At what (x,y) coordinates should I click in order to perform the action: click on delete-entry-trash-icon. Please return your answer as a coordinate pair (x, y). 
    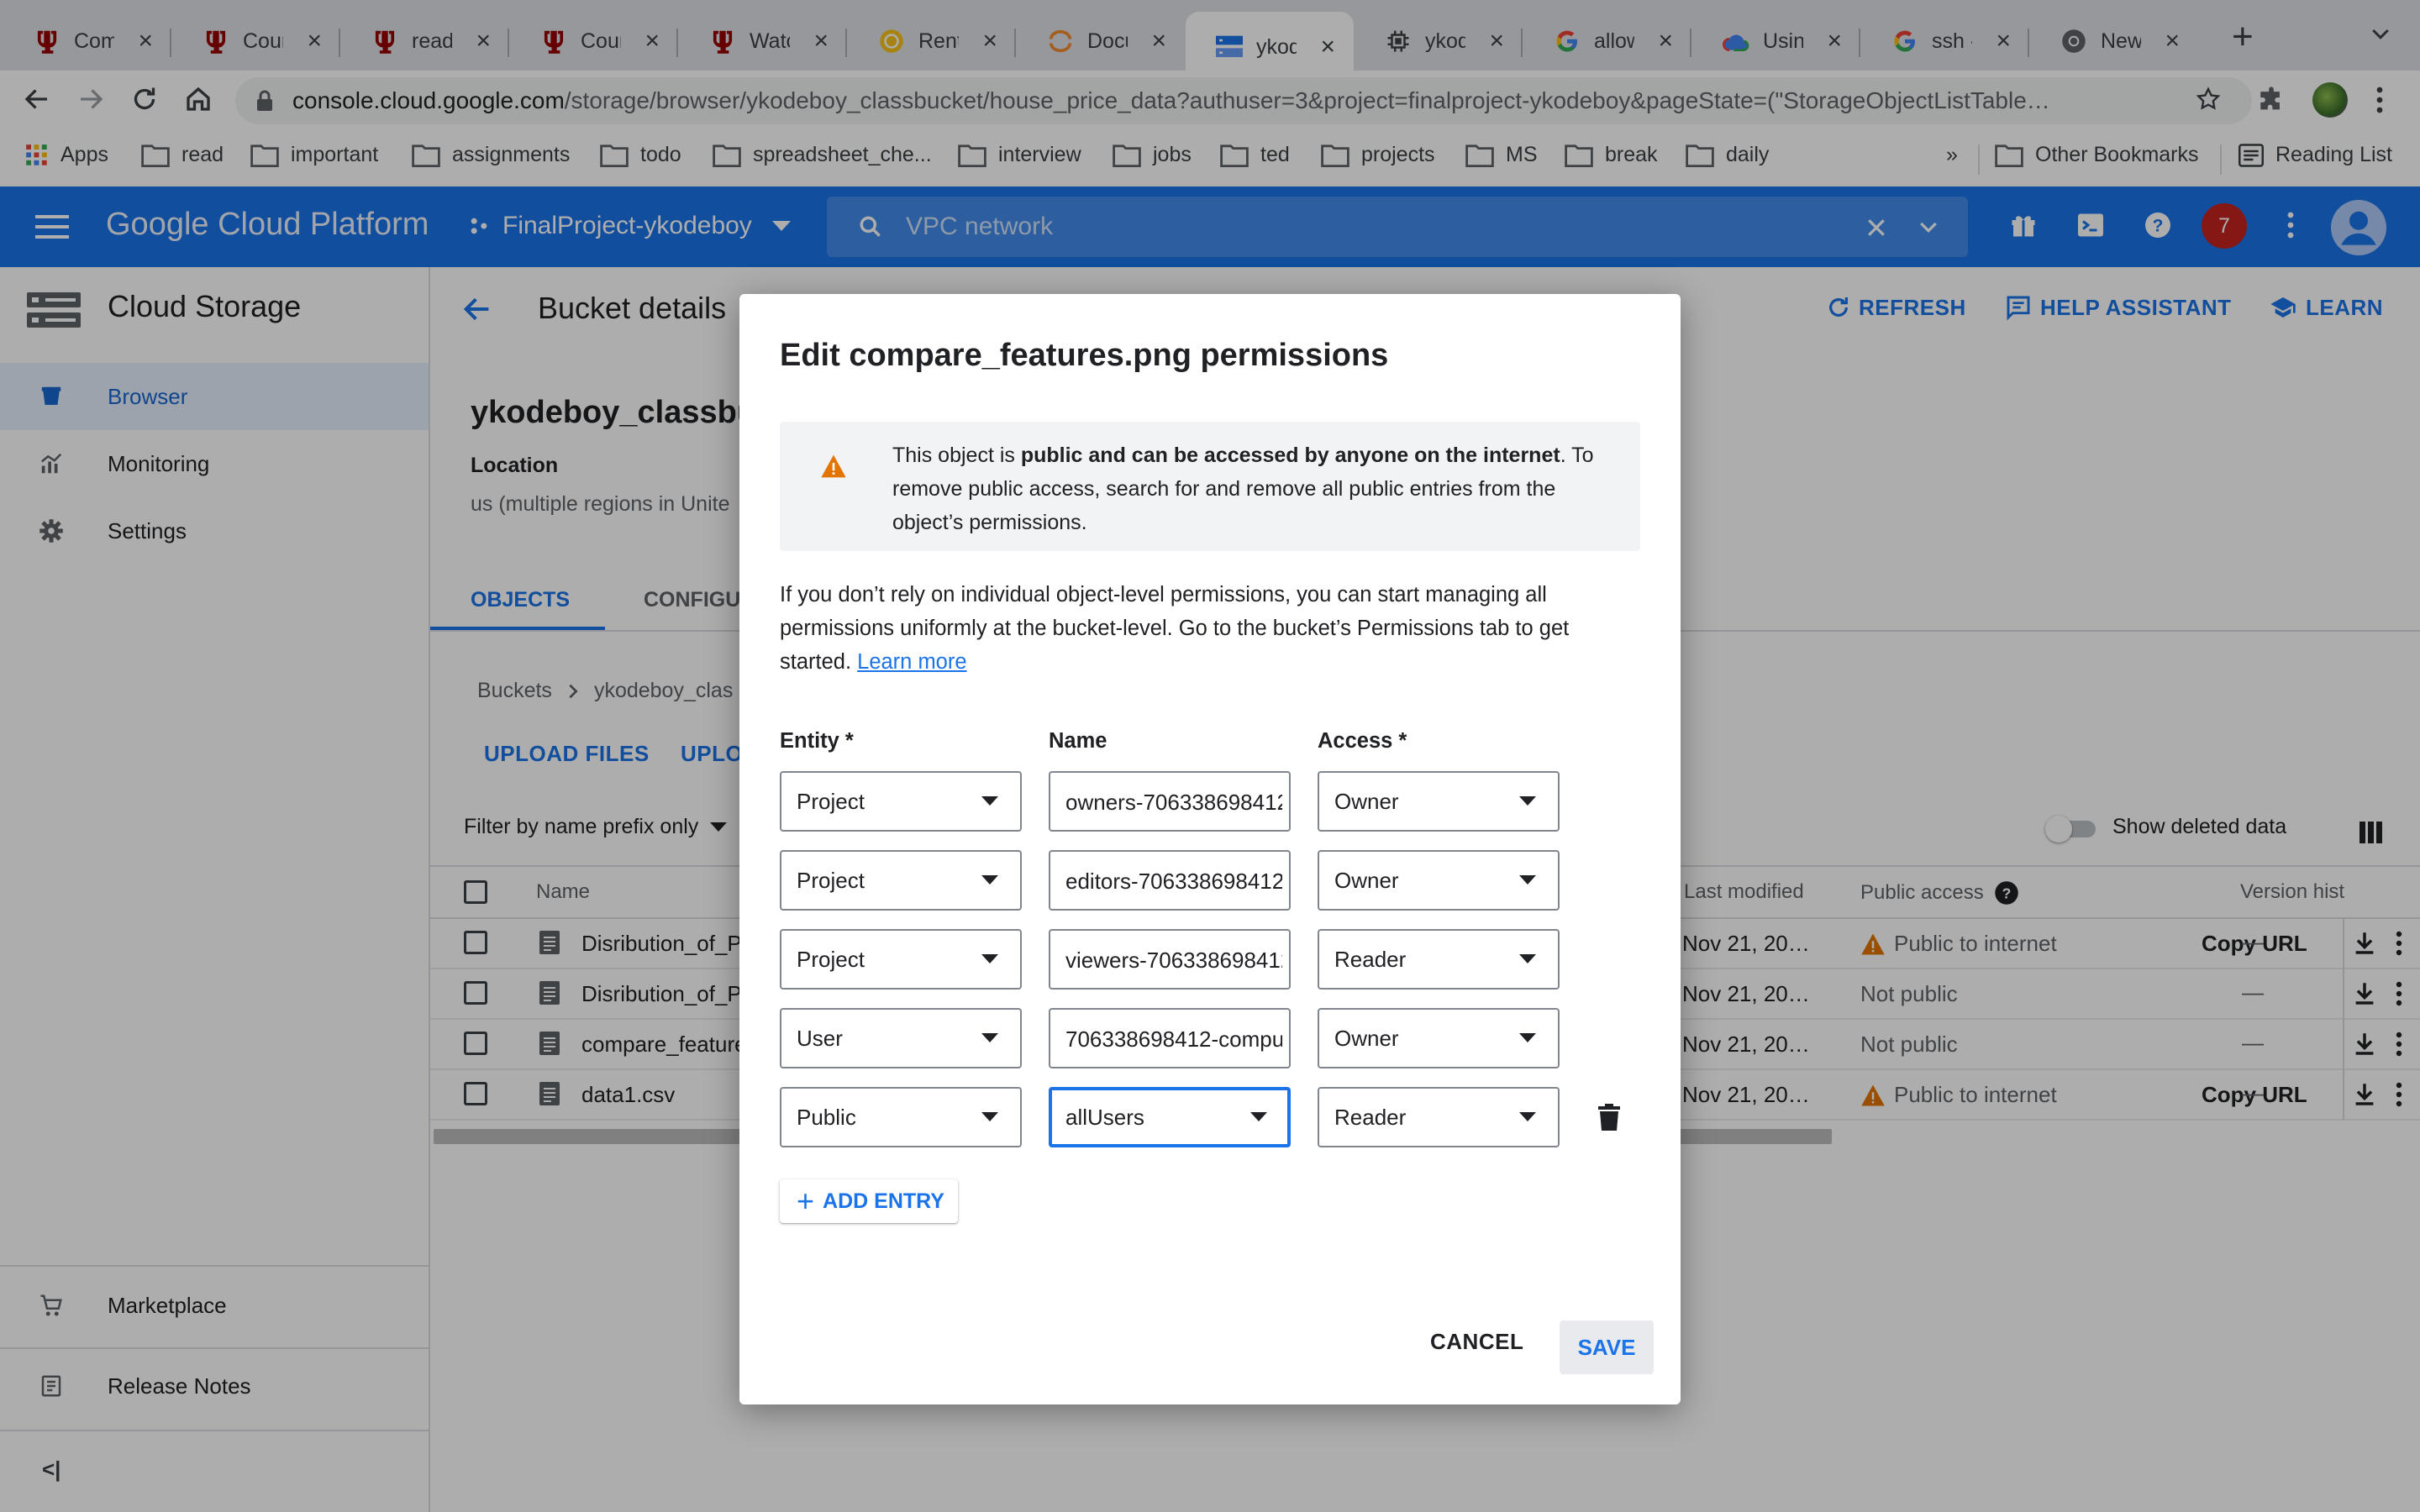
    Looking at the image, I should click on (1609, 1117).